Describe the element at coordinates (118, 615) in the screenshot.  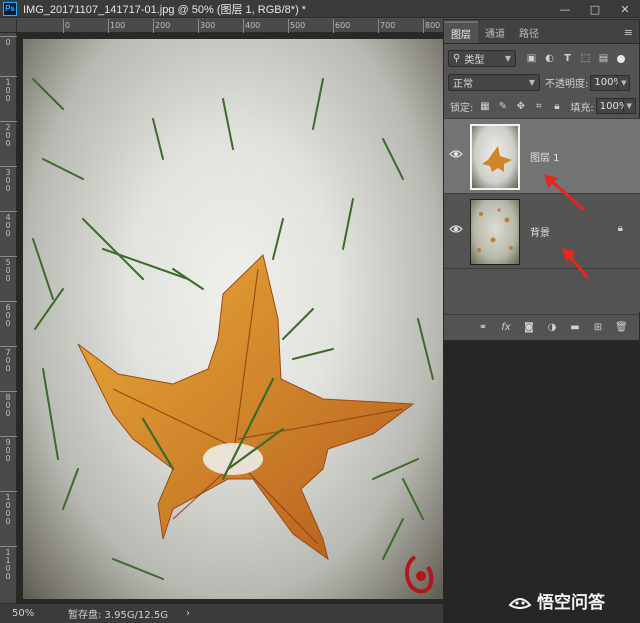
I see `scratch-disk-info: 暂存盘: 3.95G/12.5G` at that location.